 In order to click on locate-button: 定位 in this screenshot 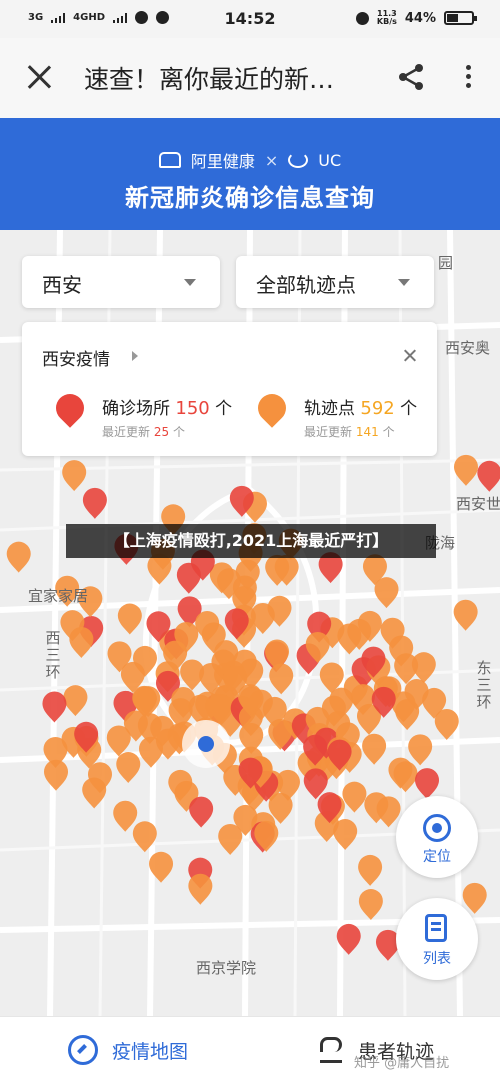, I will do `click(437, 837)`.